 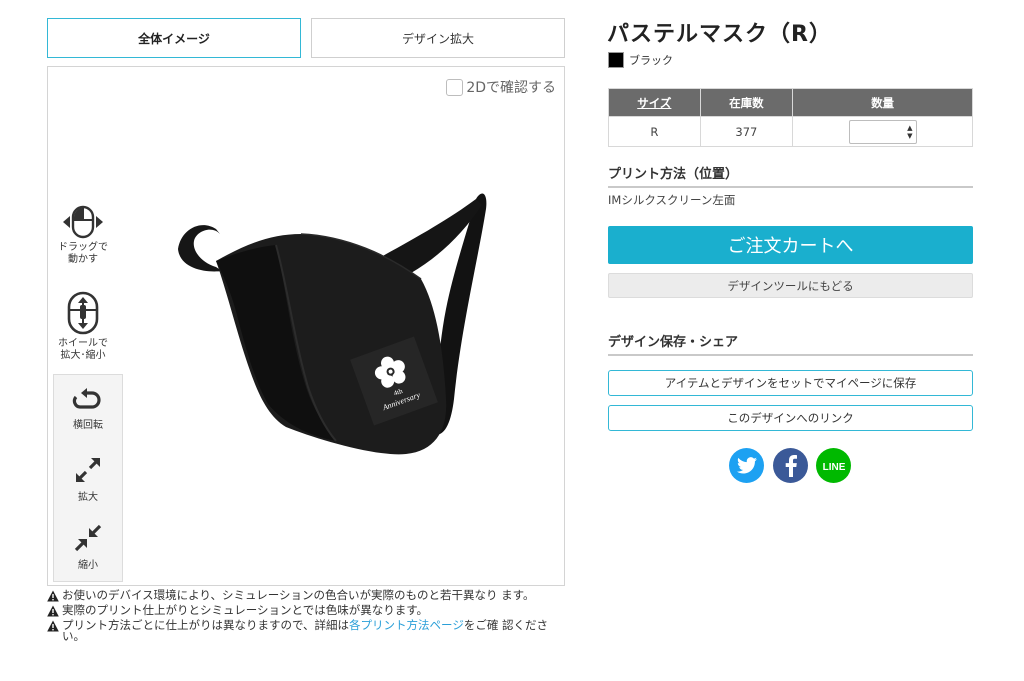 I want to click on view-tabs: 全体イメージ デザイン拡大, so click(x=306, y=38).